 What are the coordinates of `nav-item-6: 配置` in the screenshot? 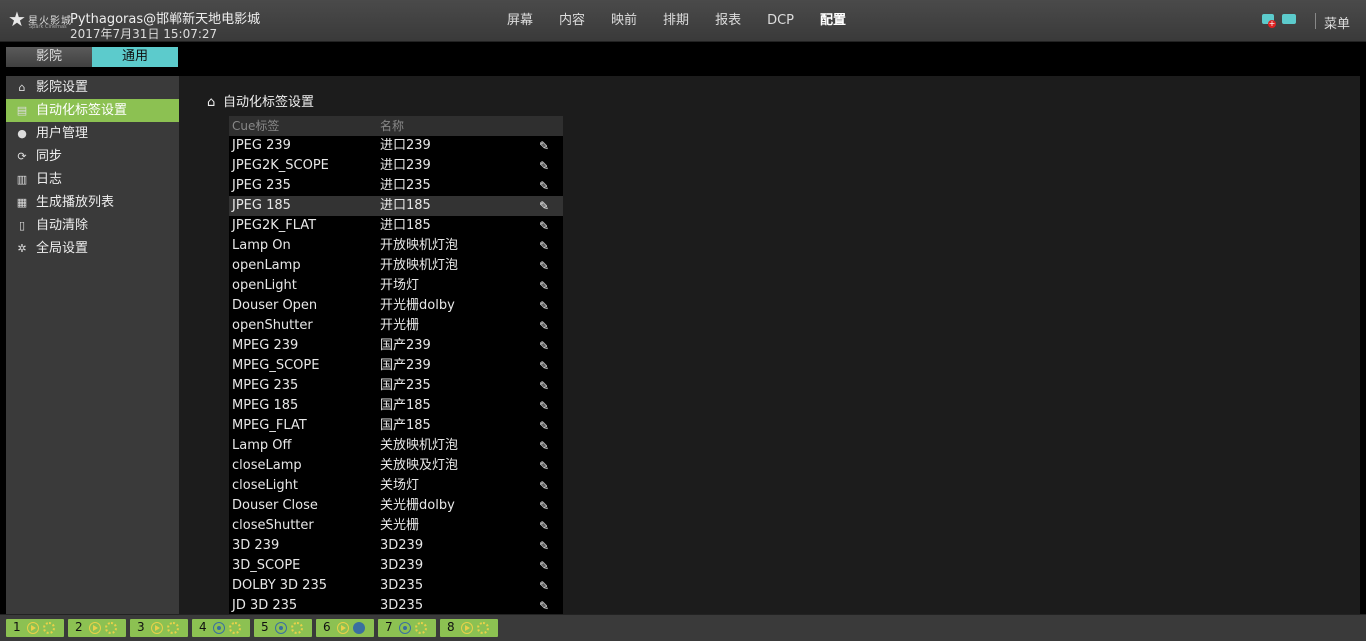 It's located at (833, 20).